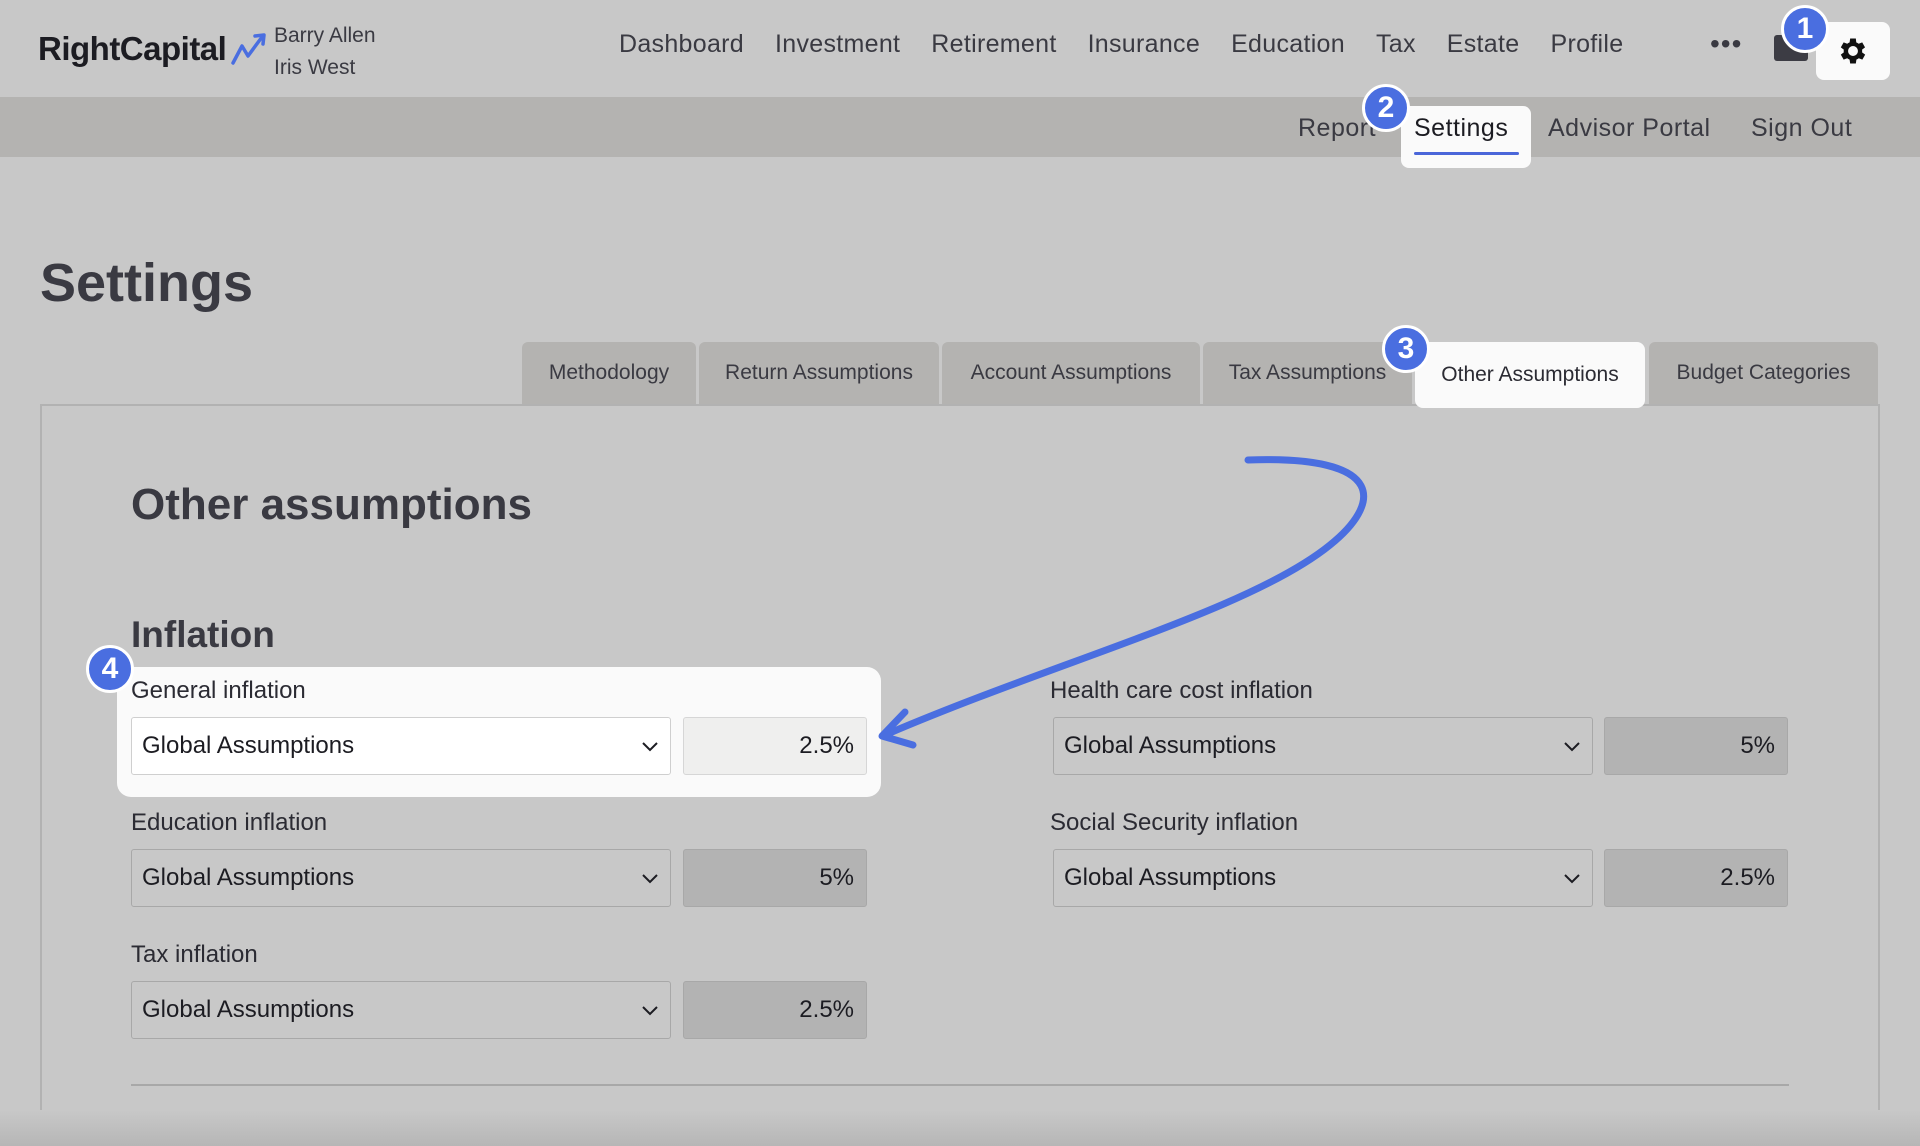 This screenshot has width=1920, height=1146. What do you see at coordinates (1726, 44) in the screenshot?
I see `more-menu-button: •••` at bounding box center [1726, 44].